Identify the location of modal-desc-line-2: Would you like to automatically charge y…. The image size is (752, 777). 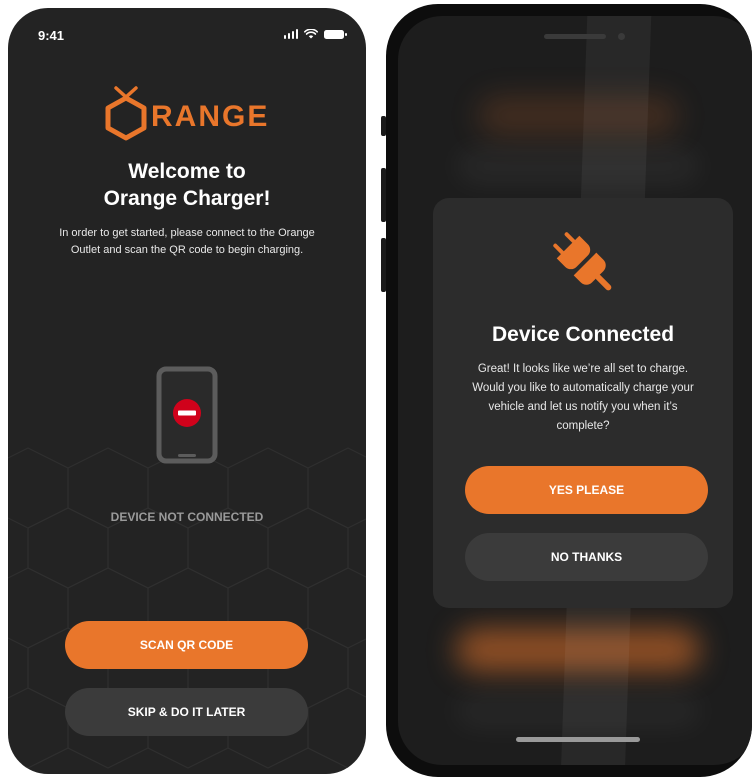
(583, 388).